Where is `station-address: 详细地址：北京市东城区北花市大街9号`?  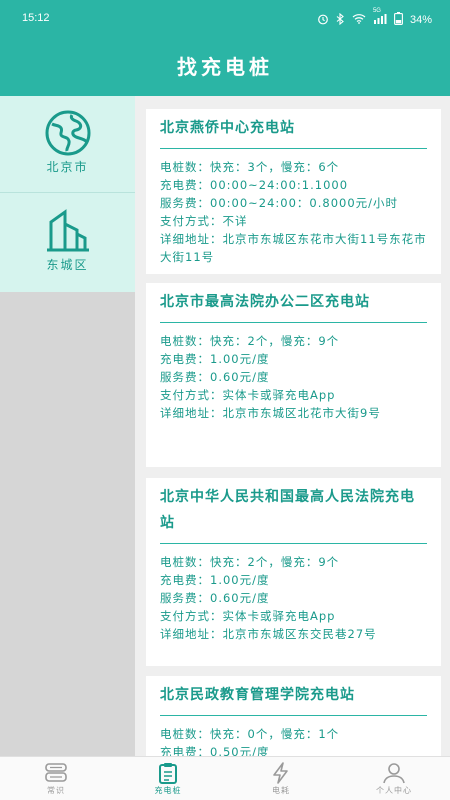
station-address: 详细地址：北京市东城区北花市大街9号 is located at coordinates (270, 413).